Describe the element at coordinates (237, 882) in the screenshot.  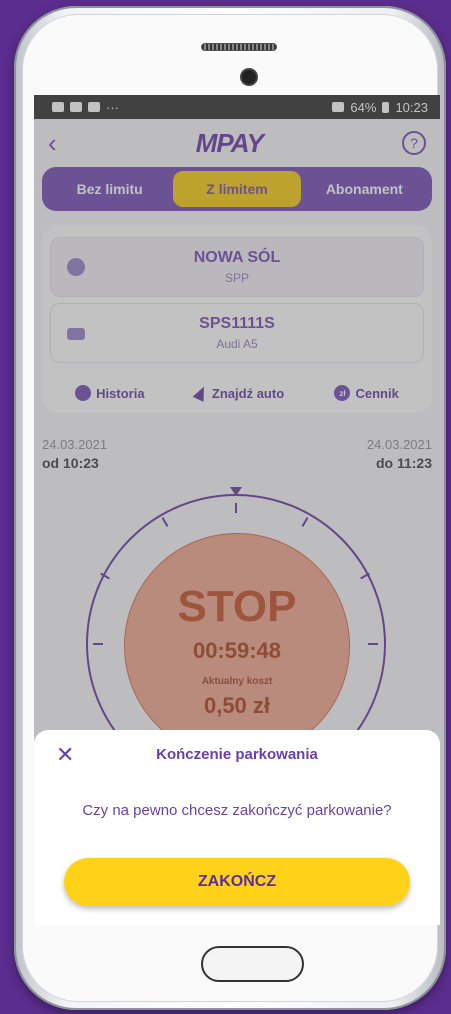
I see `confirm-end-button: ZAKOŃCZ` at that location.